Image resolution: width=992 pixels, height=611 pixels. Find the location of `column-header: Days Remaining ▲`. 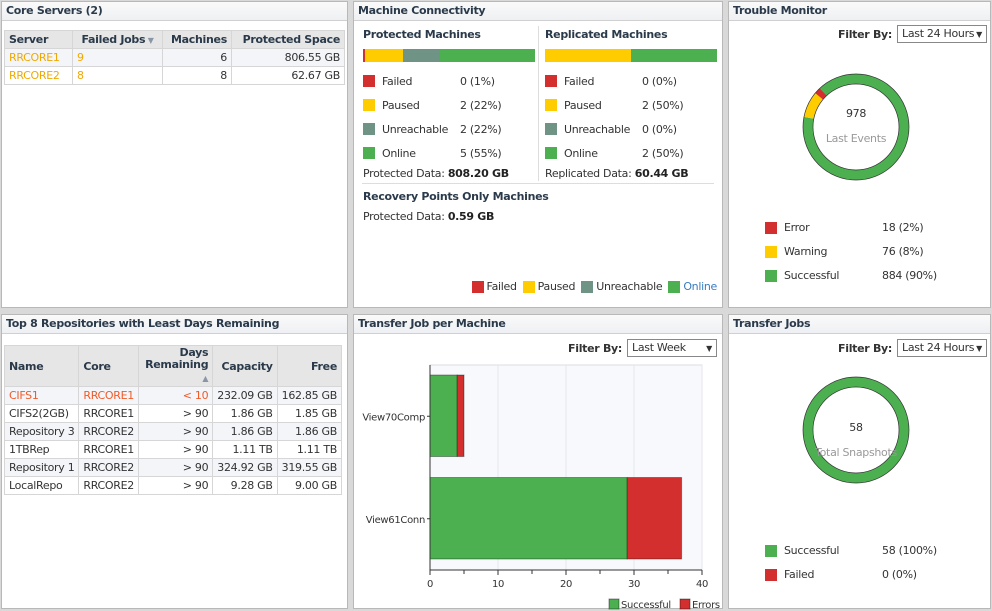

column-header: Days Remaining ▲ is located at coordinates (175, 366).